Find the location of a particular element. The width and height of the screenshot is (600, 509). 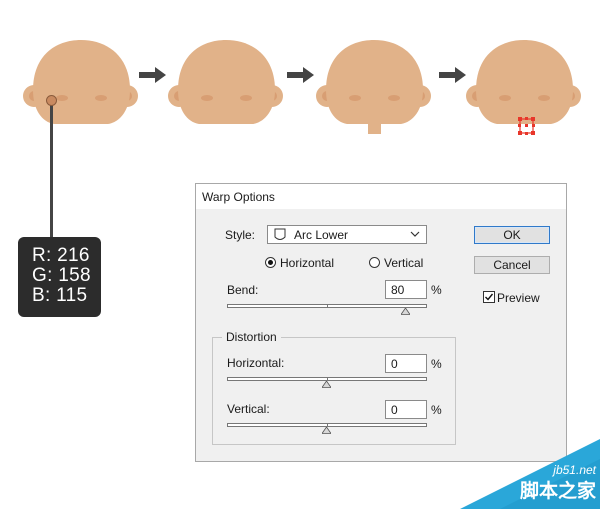

sample-point is located at coordinates (51, 100).